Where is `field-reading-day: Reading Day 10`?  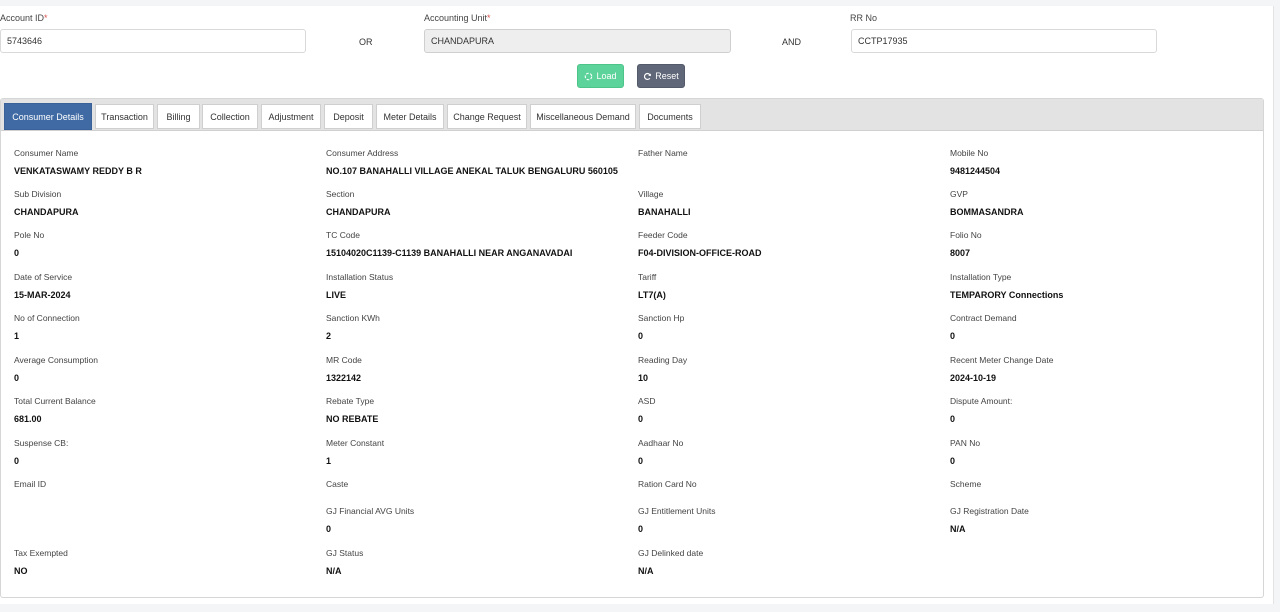
field-reading-day: Reading Day 10 is located at coordinates (663, 369).